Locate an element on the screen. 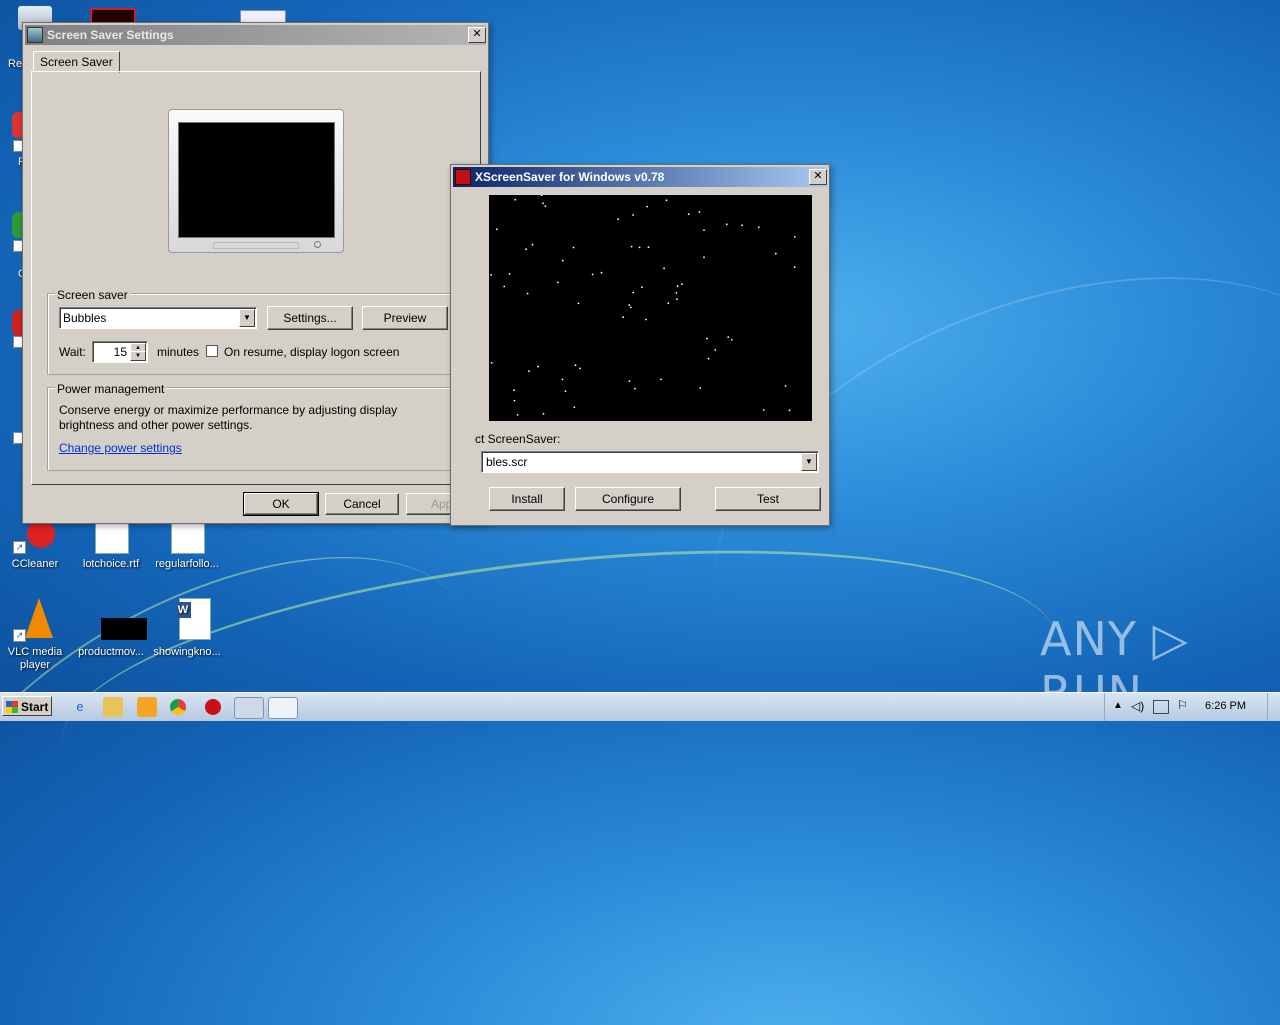 Image resolution: width=1280 pixels, height=1025 pixels. preview-screen is located at coordinates (256, 180).